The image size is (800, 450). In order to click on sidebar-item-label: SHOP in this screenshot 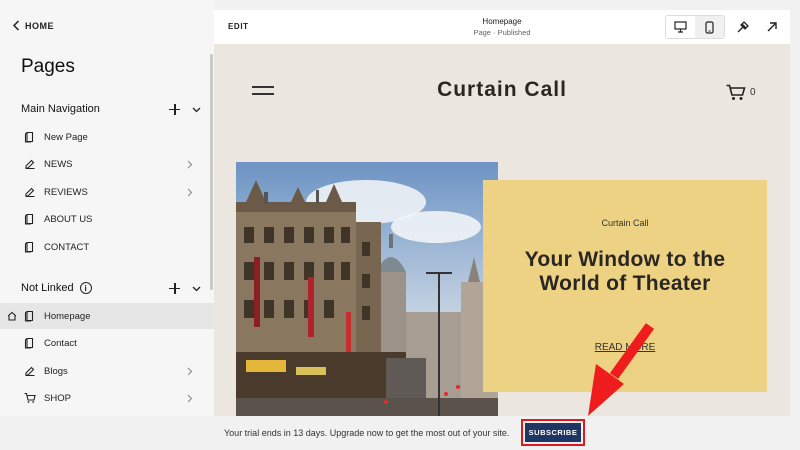, I will do `click(57, 398)`.